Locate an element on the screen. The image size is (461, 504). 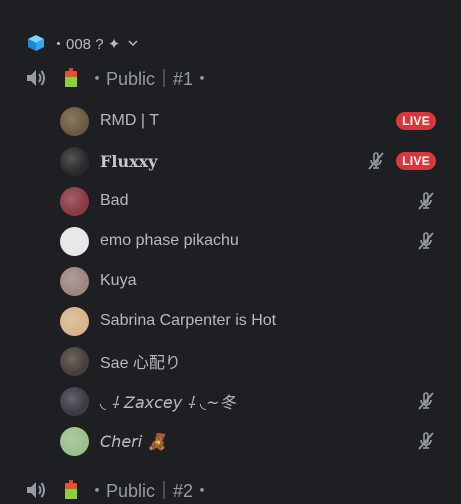
voice-user: Fluxxy LIVE is located at coordinates (250, 161).